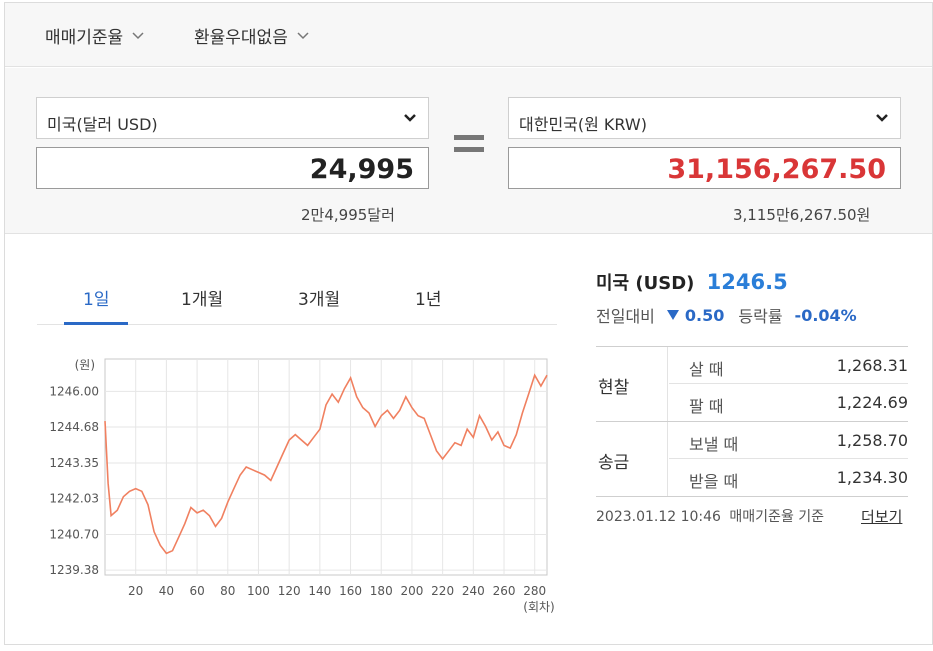 This screenshot has height=651, width=933. What do you see at coordinates (825, 315) in the screenshot?
I see `pct-value: -0.04%` at bounding box center [825, 315].